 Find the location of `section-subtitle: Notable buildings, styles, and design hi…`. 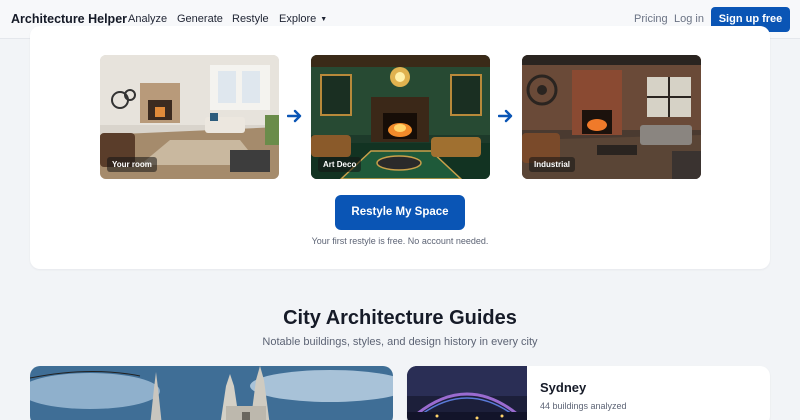

section-subtitle: Notable buildings, styles, and design hi… is located at coordinates (400, 342).